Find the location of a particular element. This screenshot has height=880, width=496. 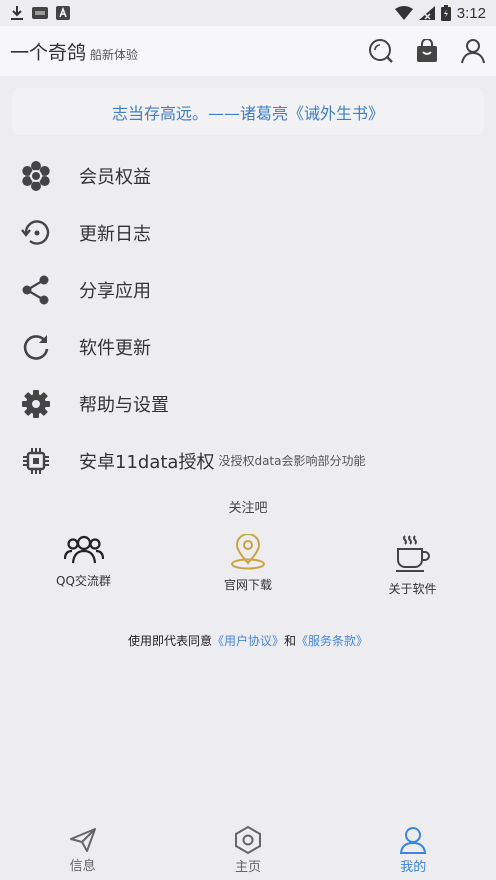

tab-label: 我的 is located at coordinates (413, 867).